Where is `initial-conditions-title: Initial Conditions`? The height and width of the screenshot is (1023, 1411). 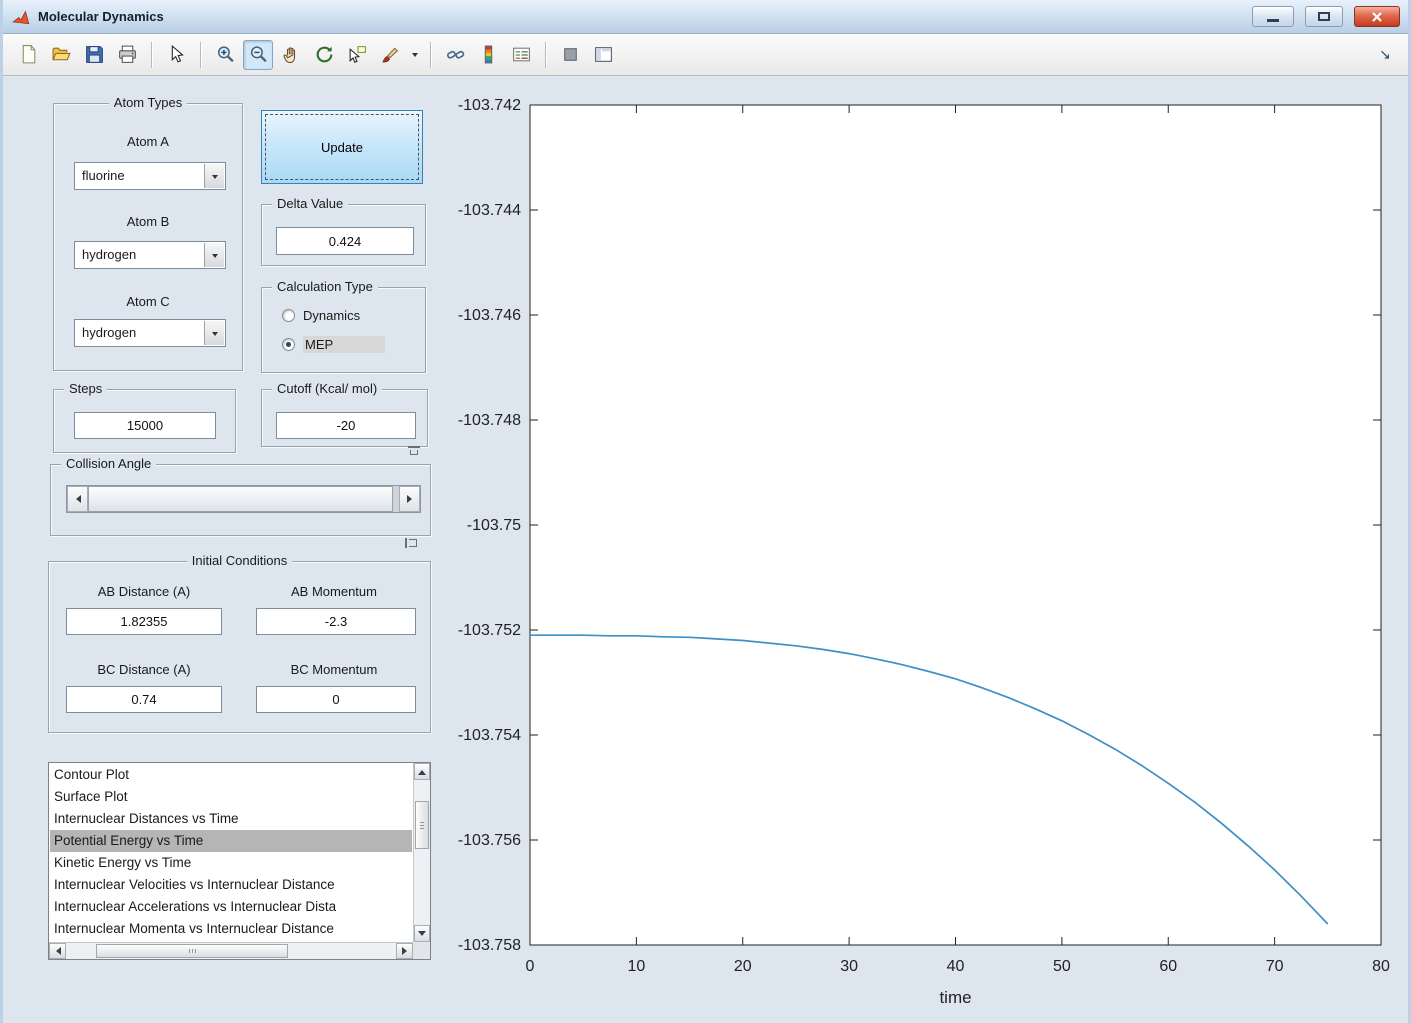 initial-conditions-title: Initial Conditions is located at coordinates (239, 560).